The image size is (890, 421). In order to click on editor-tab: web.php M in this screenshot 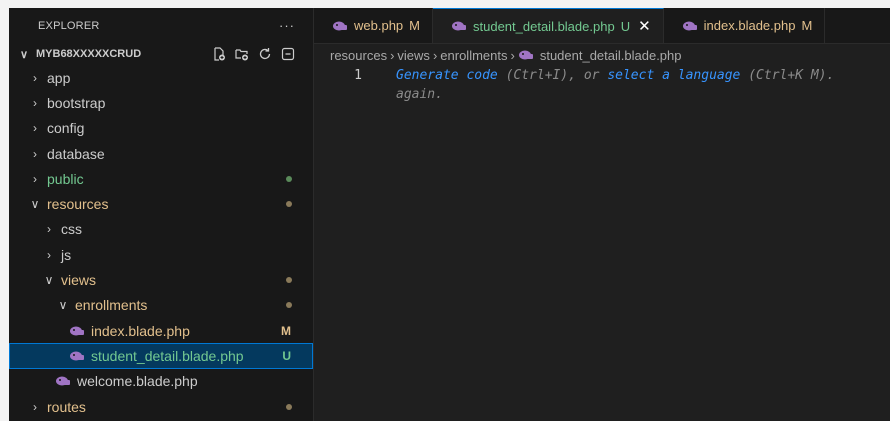, I will do `click(373, 25)`.